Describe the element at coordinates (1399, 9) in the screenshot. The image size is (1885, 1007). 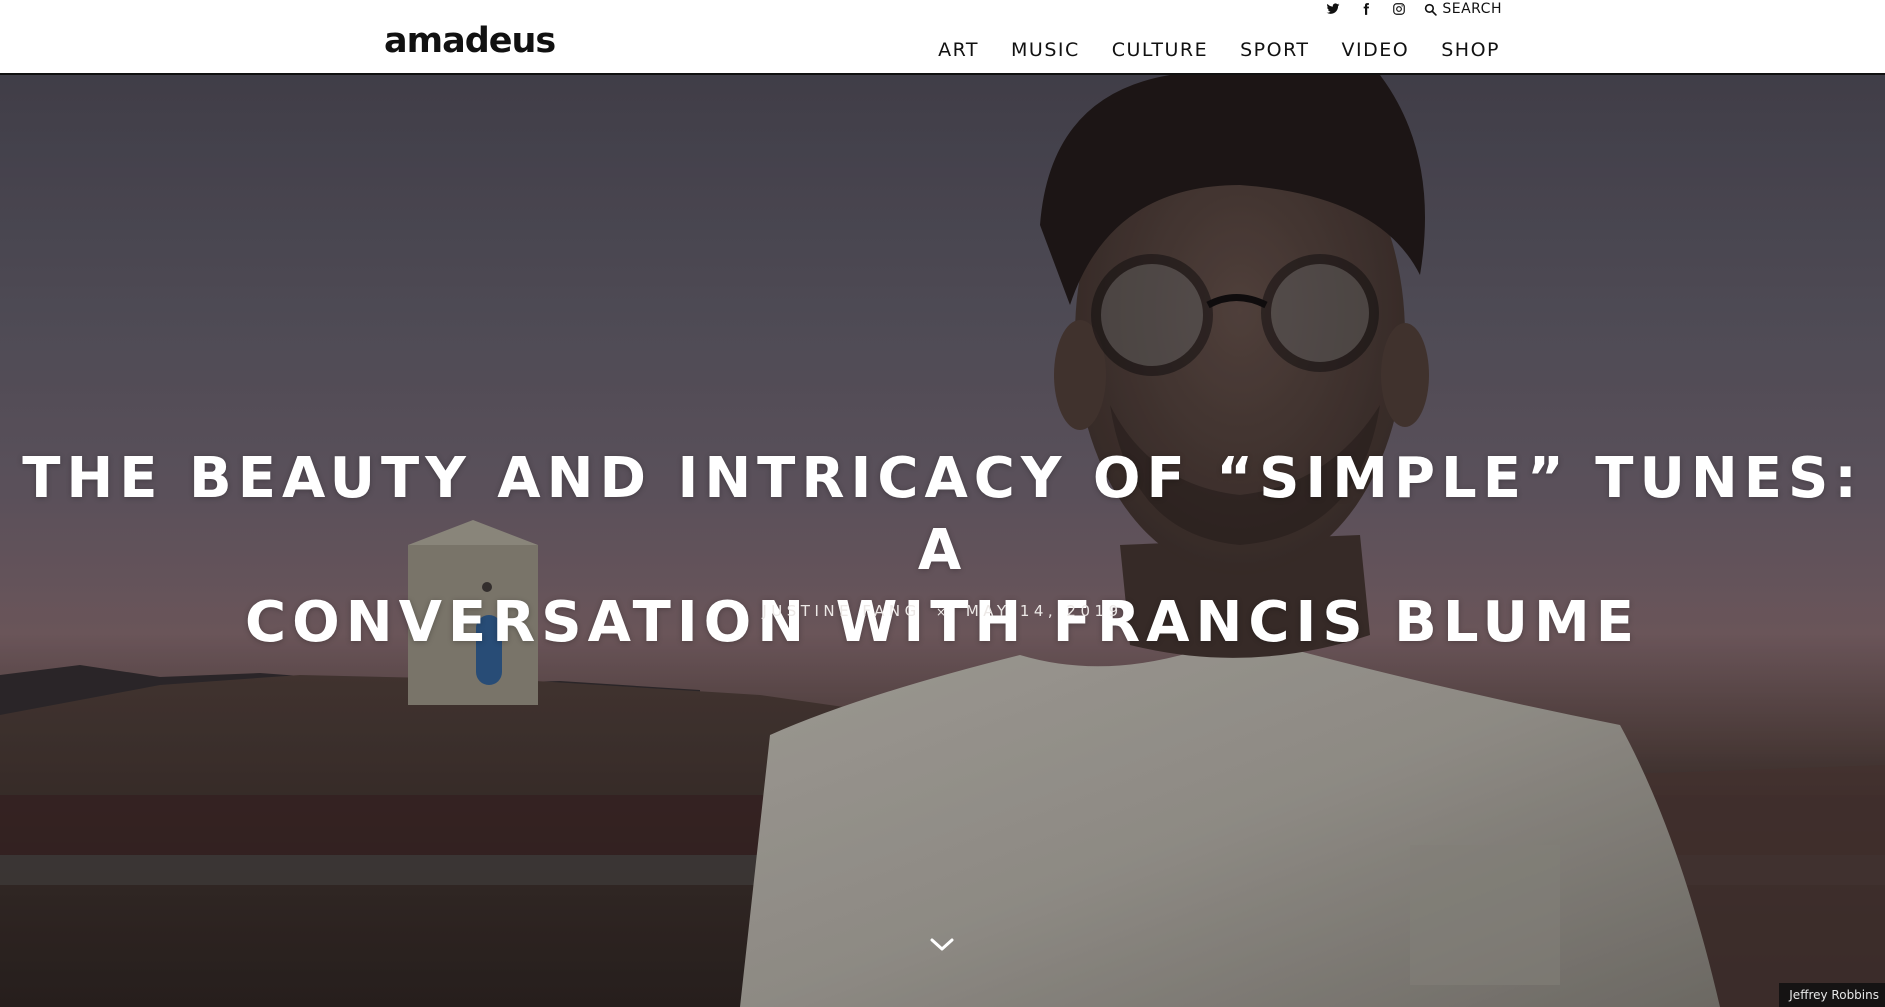
I see `instagram-icon` at that location.